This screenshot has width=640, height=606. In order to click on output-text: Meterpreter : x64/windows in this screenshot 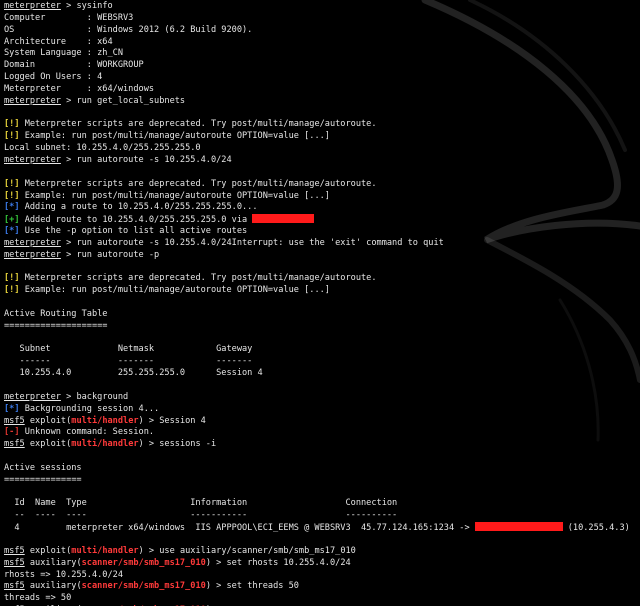, I will do `click(79, 88)`.